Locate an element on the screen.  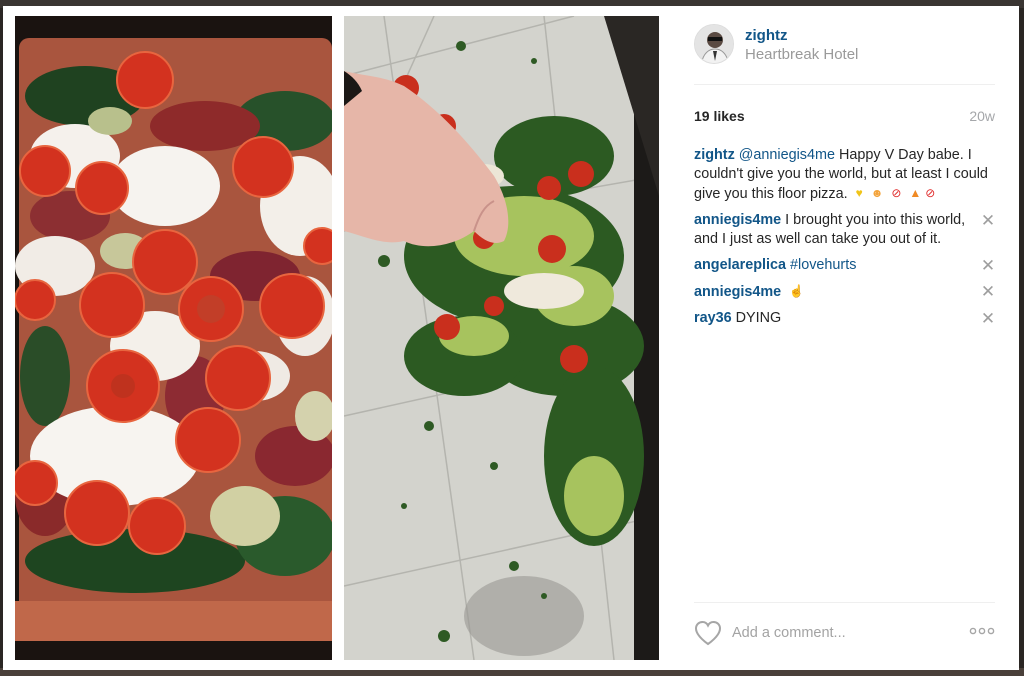
list-item: anniegis4me ☝ ✕ is located at coordinates (845, 292).